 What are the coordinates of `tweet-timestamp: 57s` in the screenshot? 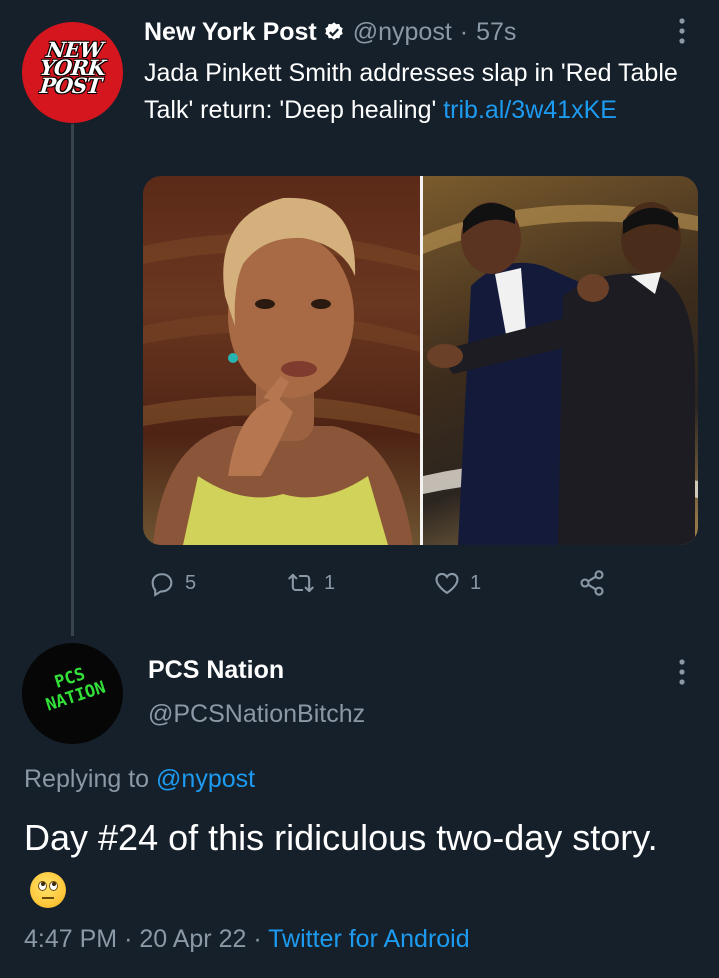 It's located at (496, 32).